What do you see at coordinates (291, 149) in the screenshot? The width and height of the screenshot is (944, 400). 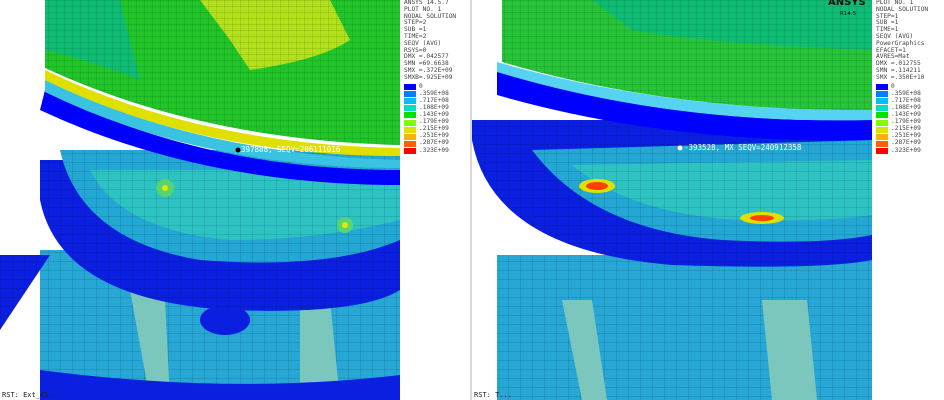 I see `left-probe-annotation: 397888, SEQV=206111016` at bounding box center [291, 149].